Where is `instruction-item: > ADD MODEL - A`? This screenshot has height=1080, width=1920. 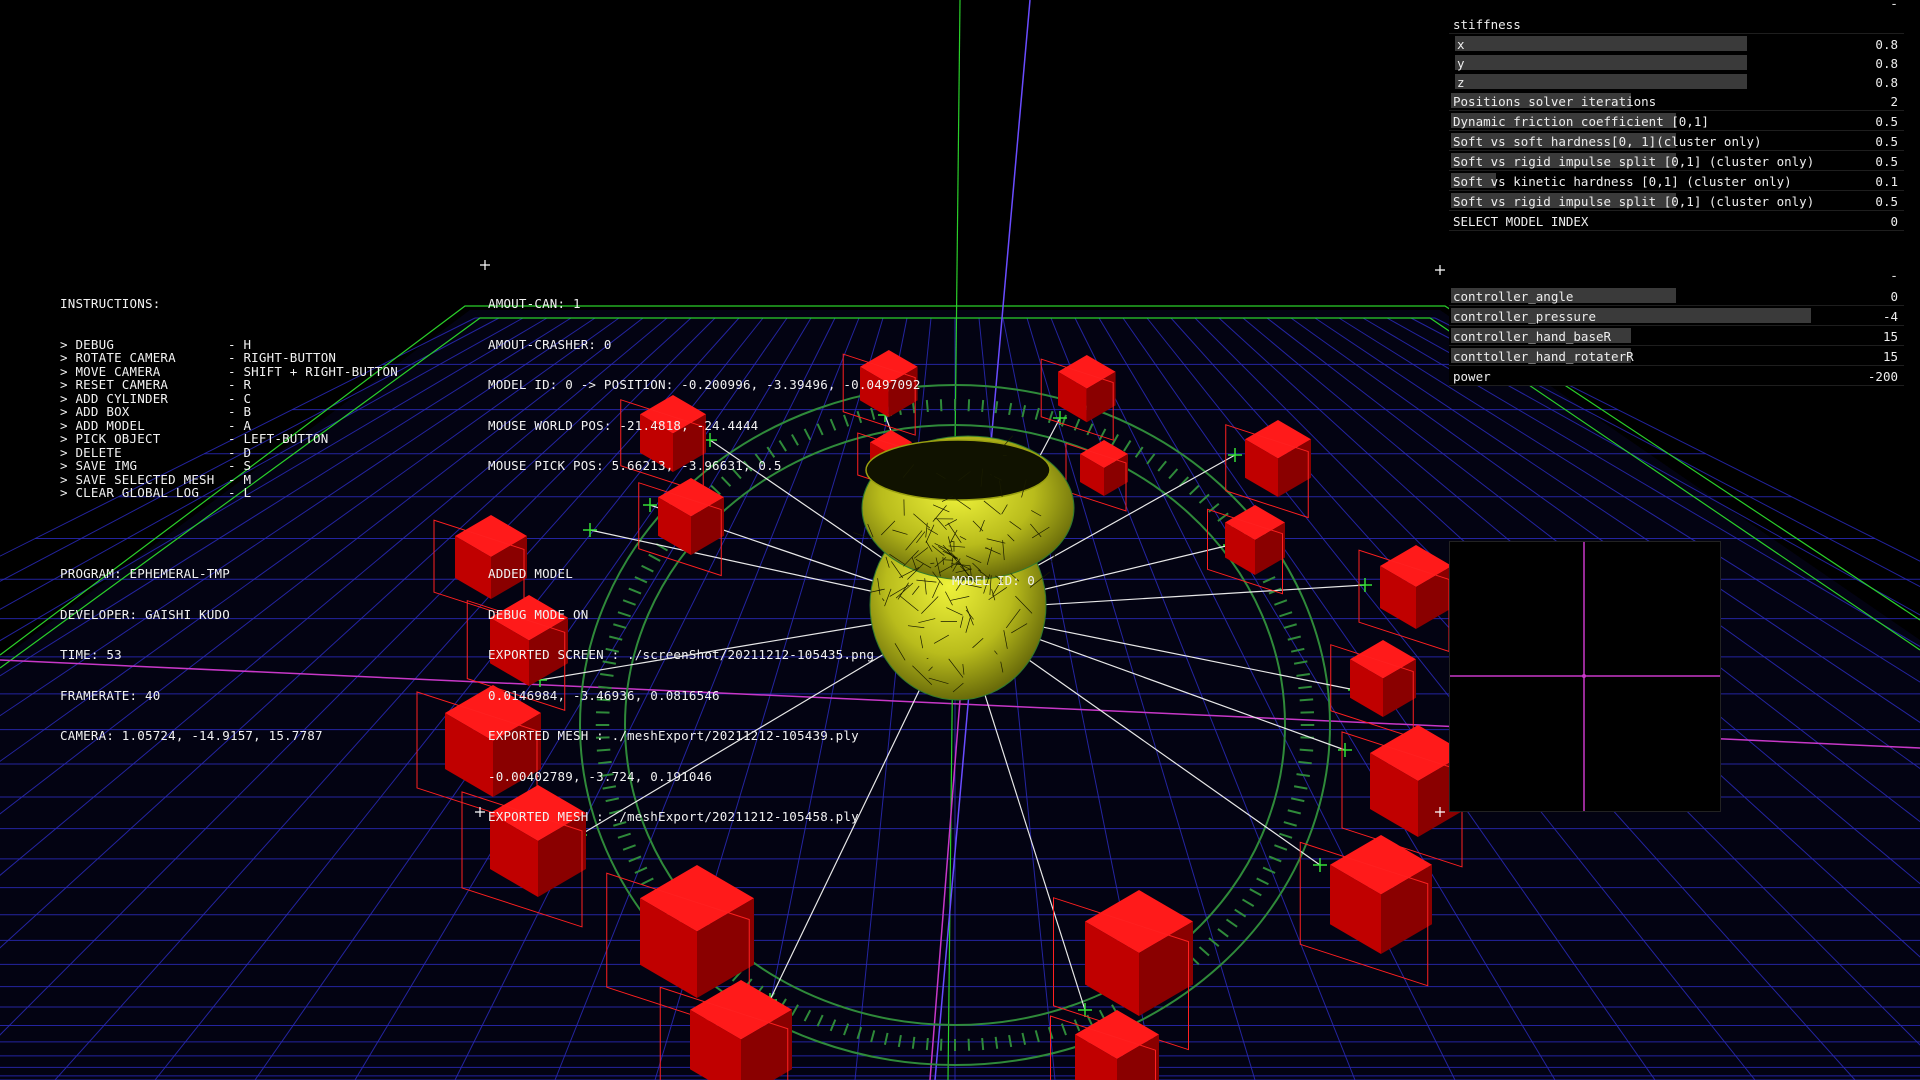
instruction-item: > ADD MODEL - A is located at coordinates (155, 425).